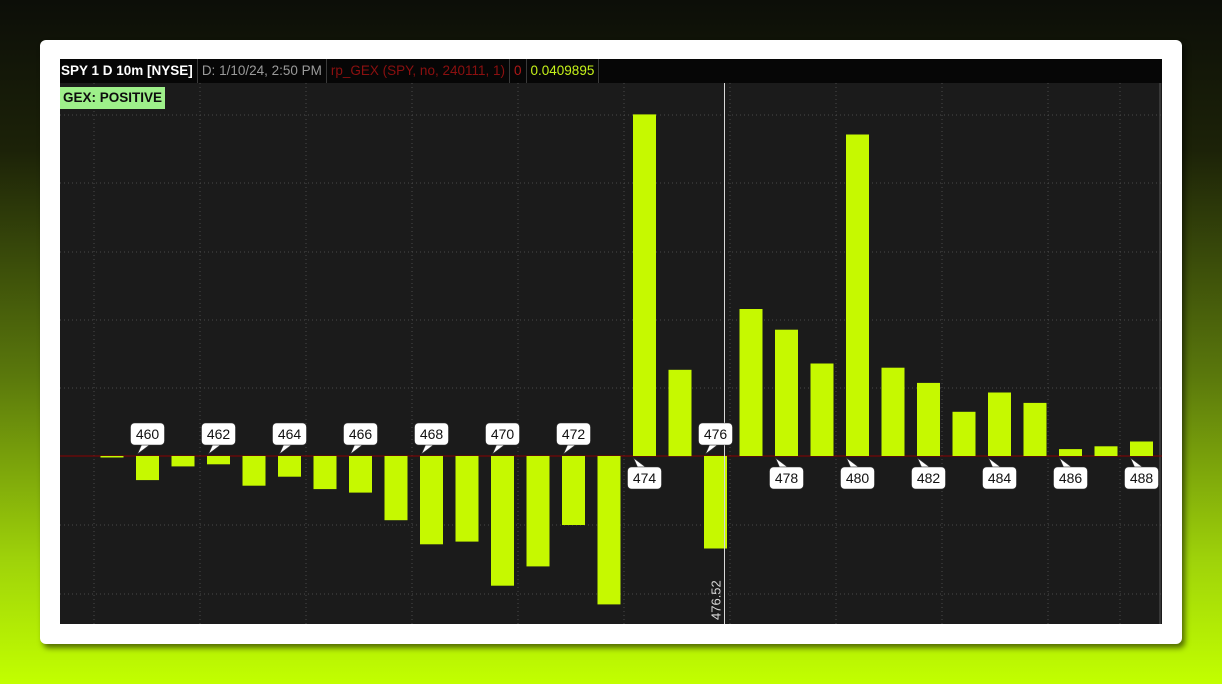 This screenshot has width=1222, height=684. What do you see at coordinates (113, 98) in the screenshot?
I see `gex-status-badge: GEX: POSITIVE` at bounding box center [113, 98].